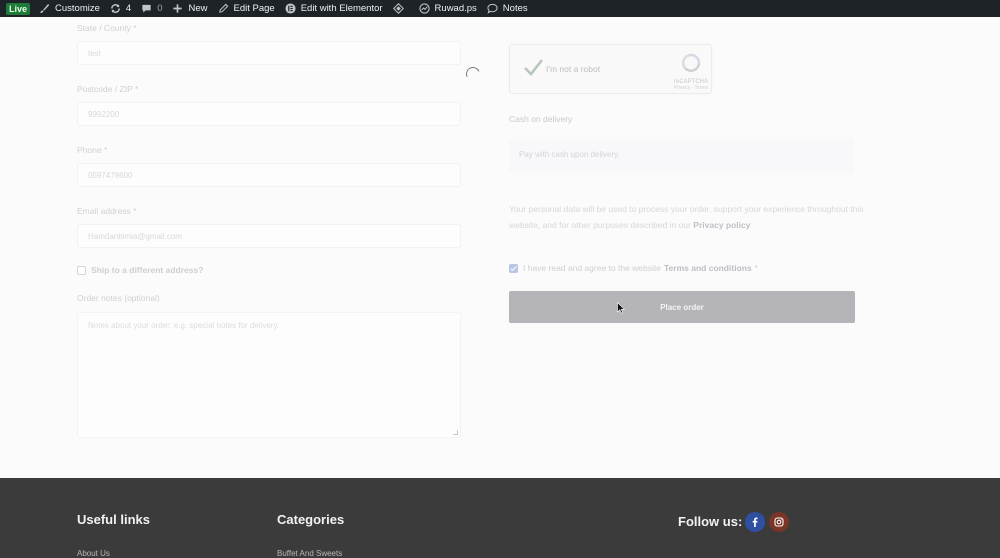  Describe the element at coordinates (515, 8) in the screenshot. I see `notes-label: Notes` at that location.